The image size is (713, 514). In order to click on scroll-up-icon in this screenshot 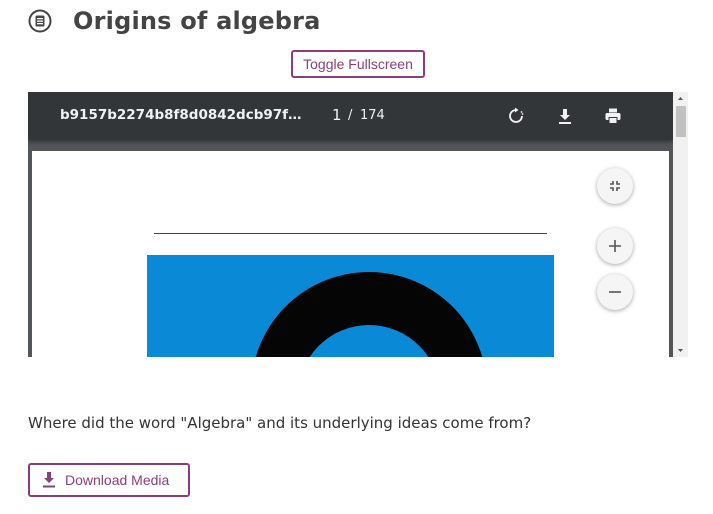, I will do `click(680, 99)`.